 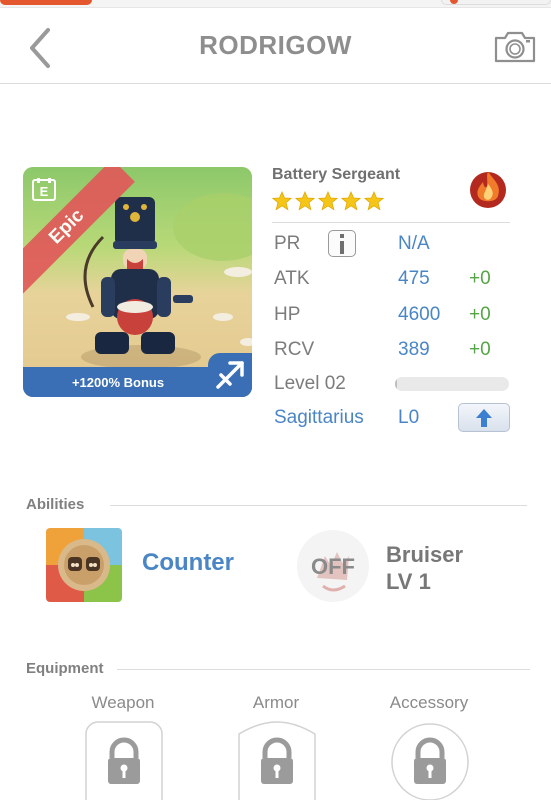 I want to click on bruiser-name: Bruiser, so click(x=425, y=554).